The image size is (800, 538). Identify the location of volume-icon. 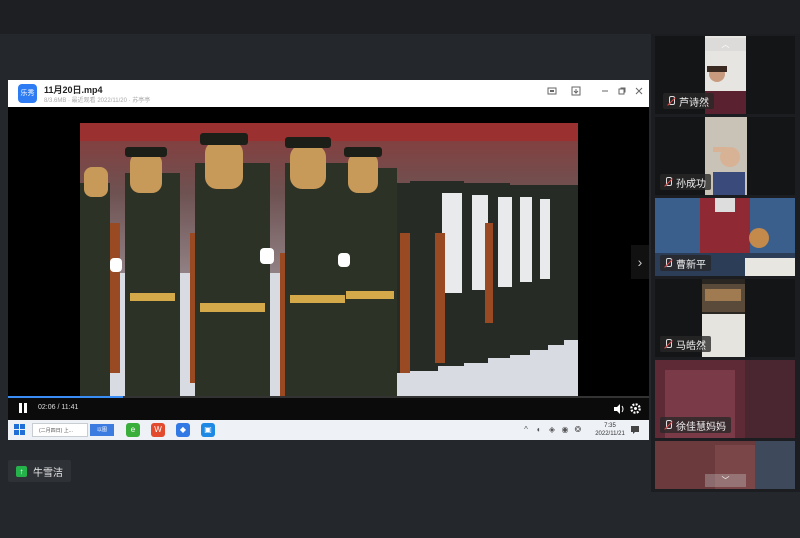
(619, 409).